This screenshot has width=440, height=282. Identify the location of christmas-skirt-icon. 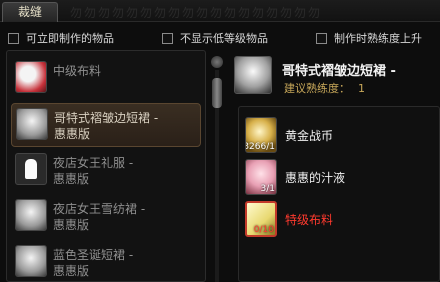
(31, 261).